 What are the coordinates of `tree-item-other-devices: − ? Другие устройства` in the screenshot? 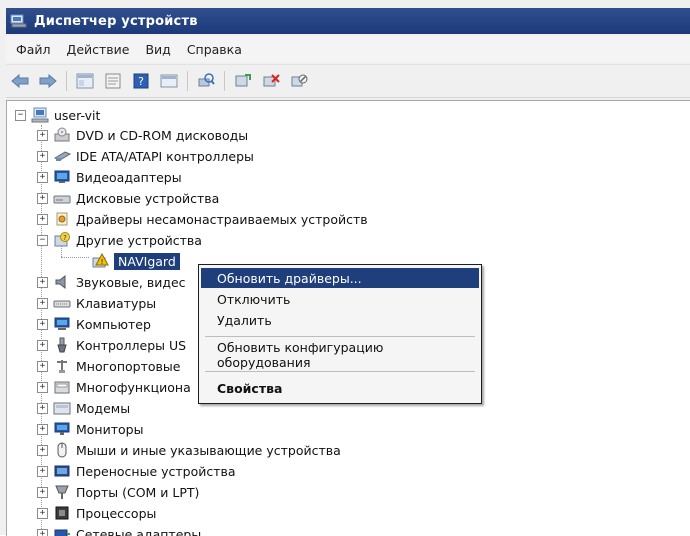 It's located at (119, 240).